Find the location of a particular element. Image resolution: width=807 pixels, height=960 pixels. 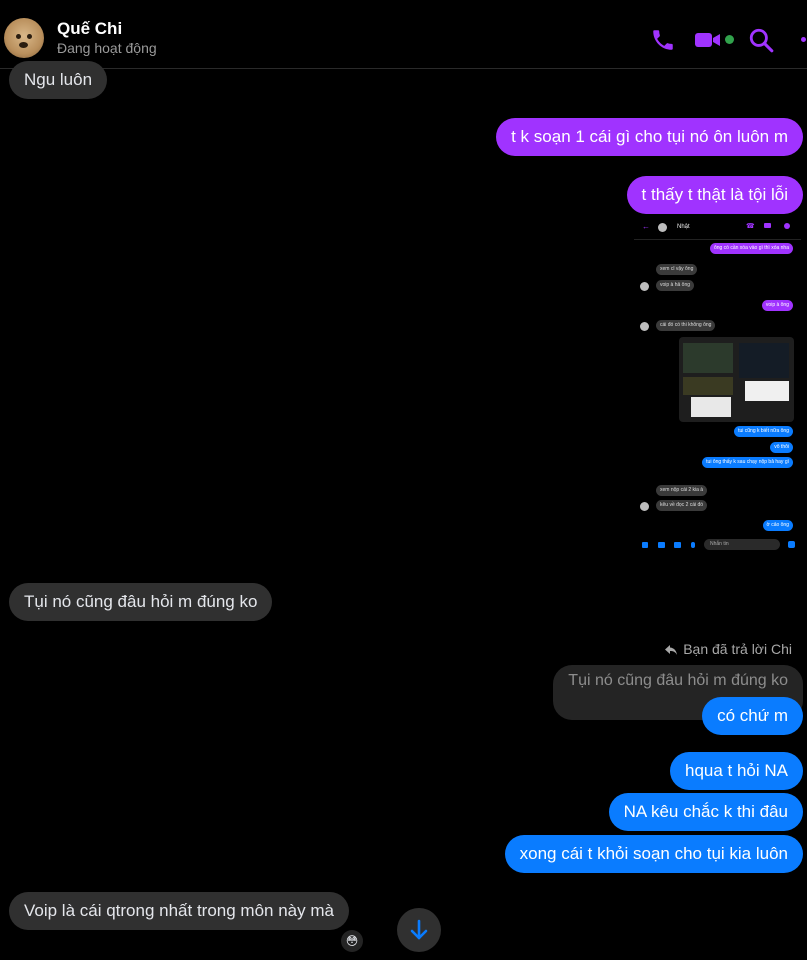

back-arrow-icon: ← is located at coordinates (646, 226).